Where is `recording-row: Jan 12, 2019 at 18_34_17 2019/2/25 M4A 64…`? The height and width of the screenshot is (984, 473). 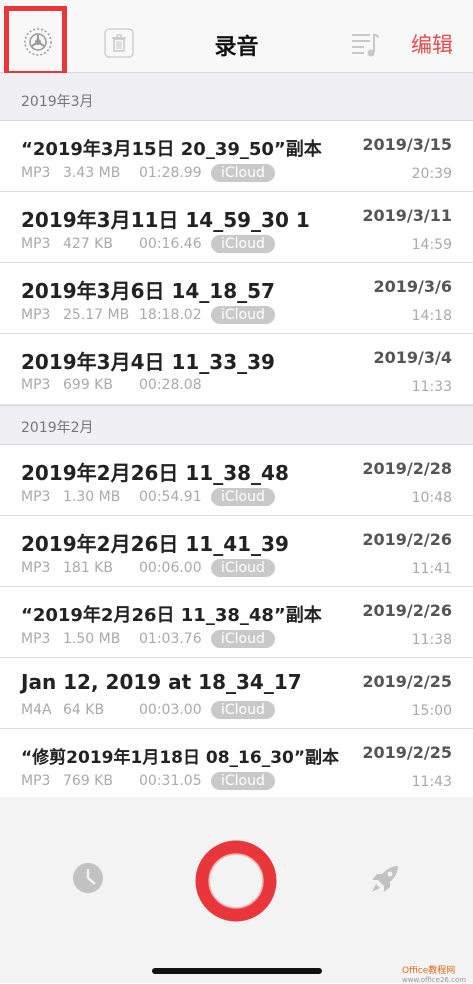 recording-row: Jan 12, 2019 at 18_34_17 2019/2/25 M4A 64… is located at coordinates (236, 693).